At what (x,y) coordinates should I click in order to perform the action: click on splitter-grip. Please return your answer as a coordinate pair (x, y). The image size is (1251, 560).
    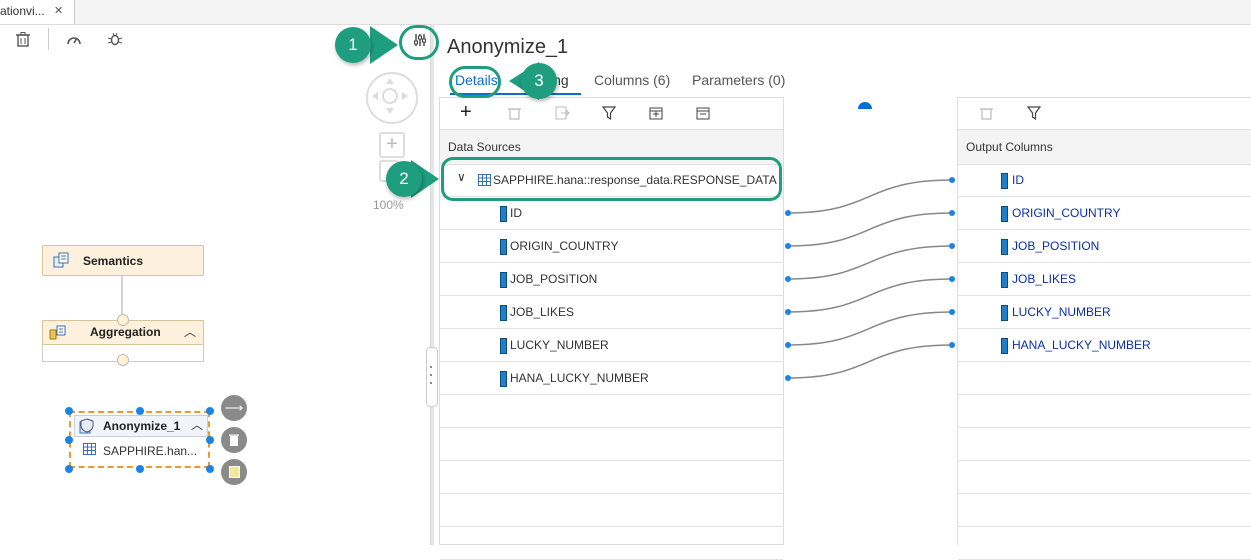
    Looking at the image, I should click on (432, 377).